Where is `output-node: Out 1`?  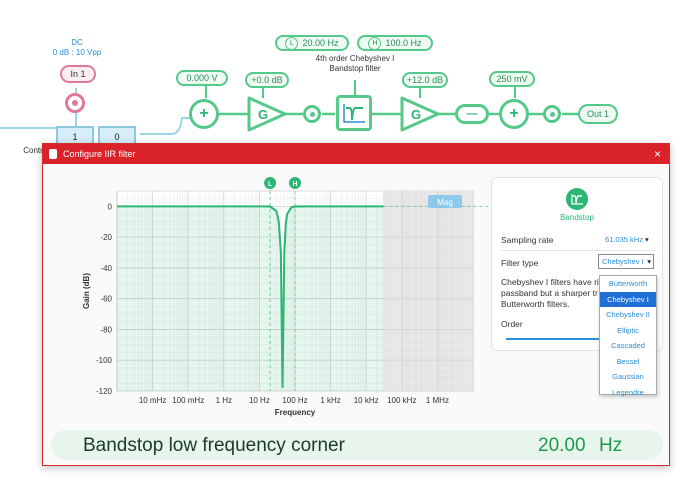
output-node: Out 1 is located at coordinates (598, 114).